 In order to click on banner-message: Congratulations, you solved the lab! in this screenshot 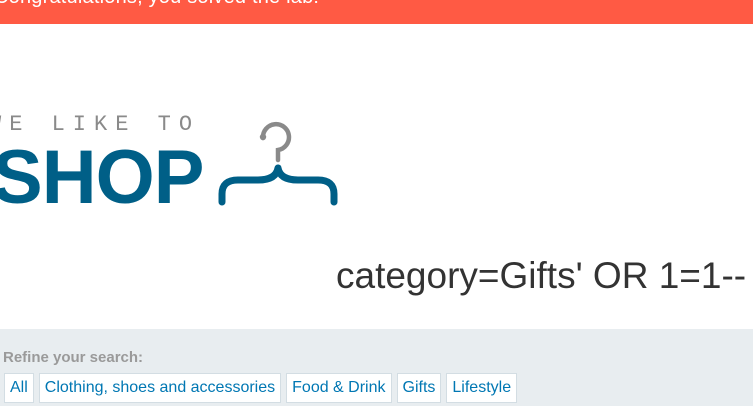, I will do `click(159, 4)`.